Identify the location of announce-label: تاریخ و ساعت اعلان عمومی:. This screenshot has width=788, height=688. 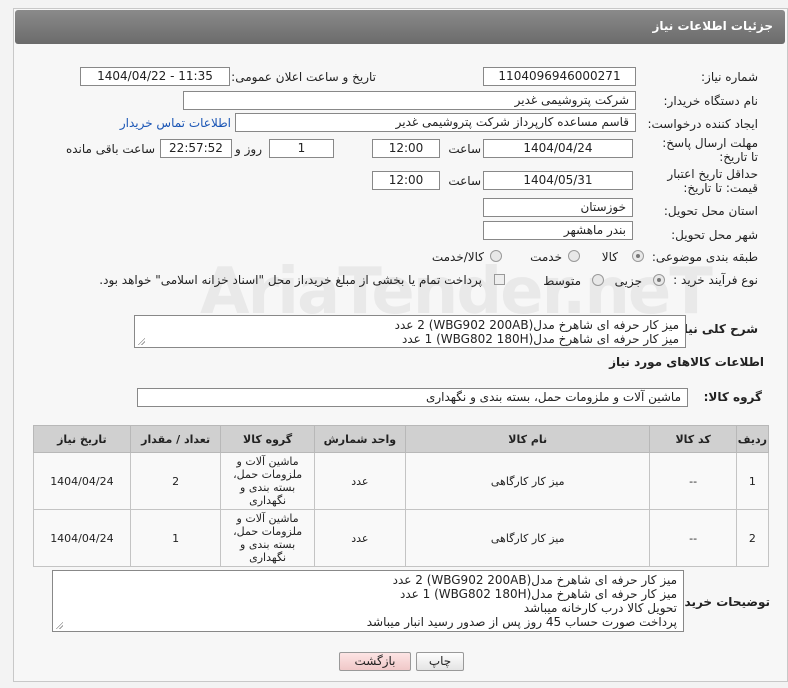
(303, 77).